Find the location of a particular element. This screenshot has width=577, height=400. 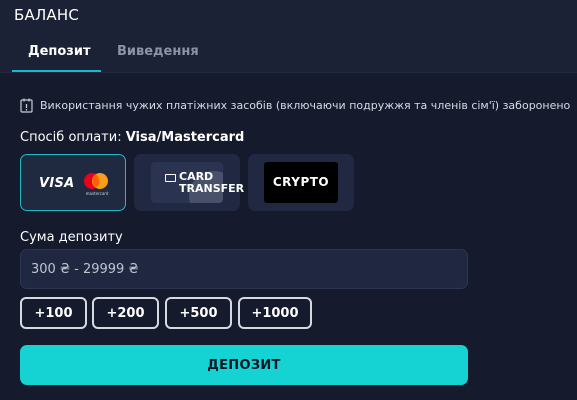

deposit-amount-label: Сума депозиту is located at coordinates (71, 237).